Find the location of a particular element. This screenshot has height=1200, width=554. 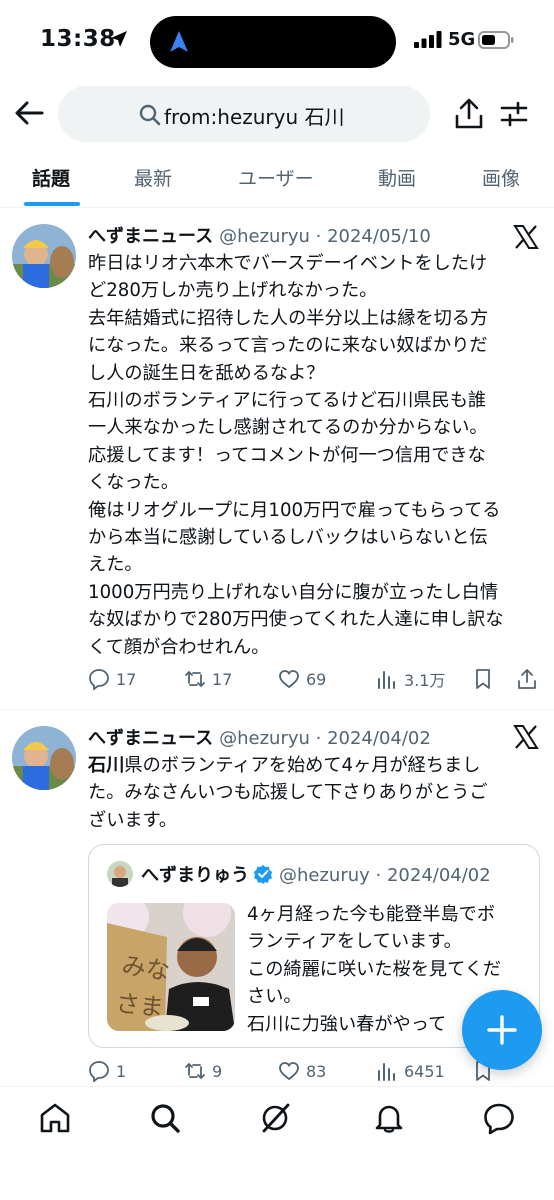

view-count: 6451 is located at coordinates (424, 1071).